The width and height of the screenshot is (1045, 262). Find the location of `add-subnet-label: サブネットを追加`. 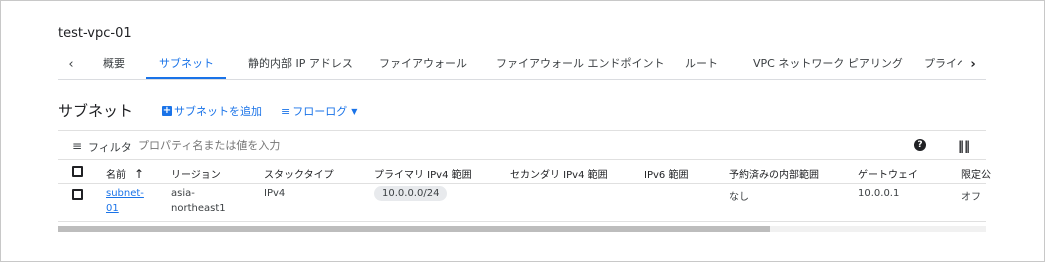

add-subnet-label: サブネットを追加 is located at coordinates (218, 111).